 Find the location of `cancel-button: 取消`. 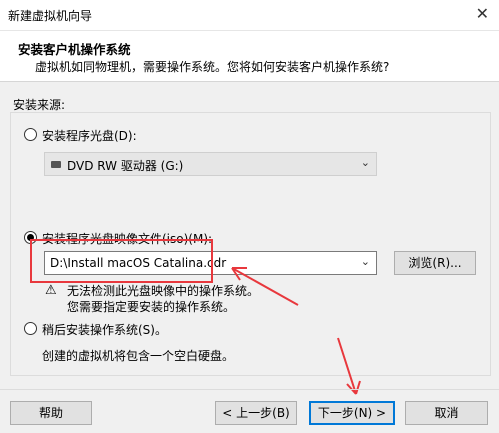

cancel-button: 取消 is located at coordinates (446, 413).